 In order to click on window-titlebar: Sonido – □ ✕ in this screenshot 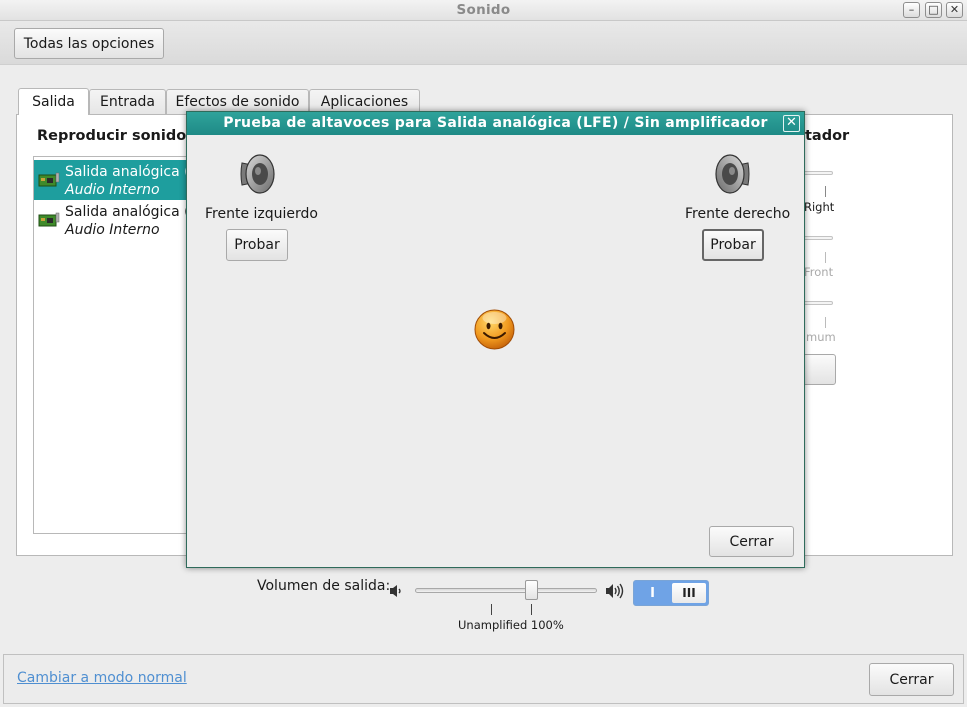, I will do `click(483, 10)`.